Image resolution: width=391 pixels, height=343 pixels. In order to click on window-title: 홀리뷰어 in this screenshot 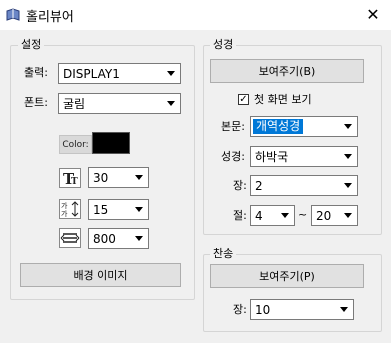, I will do `click(50, 17)`.